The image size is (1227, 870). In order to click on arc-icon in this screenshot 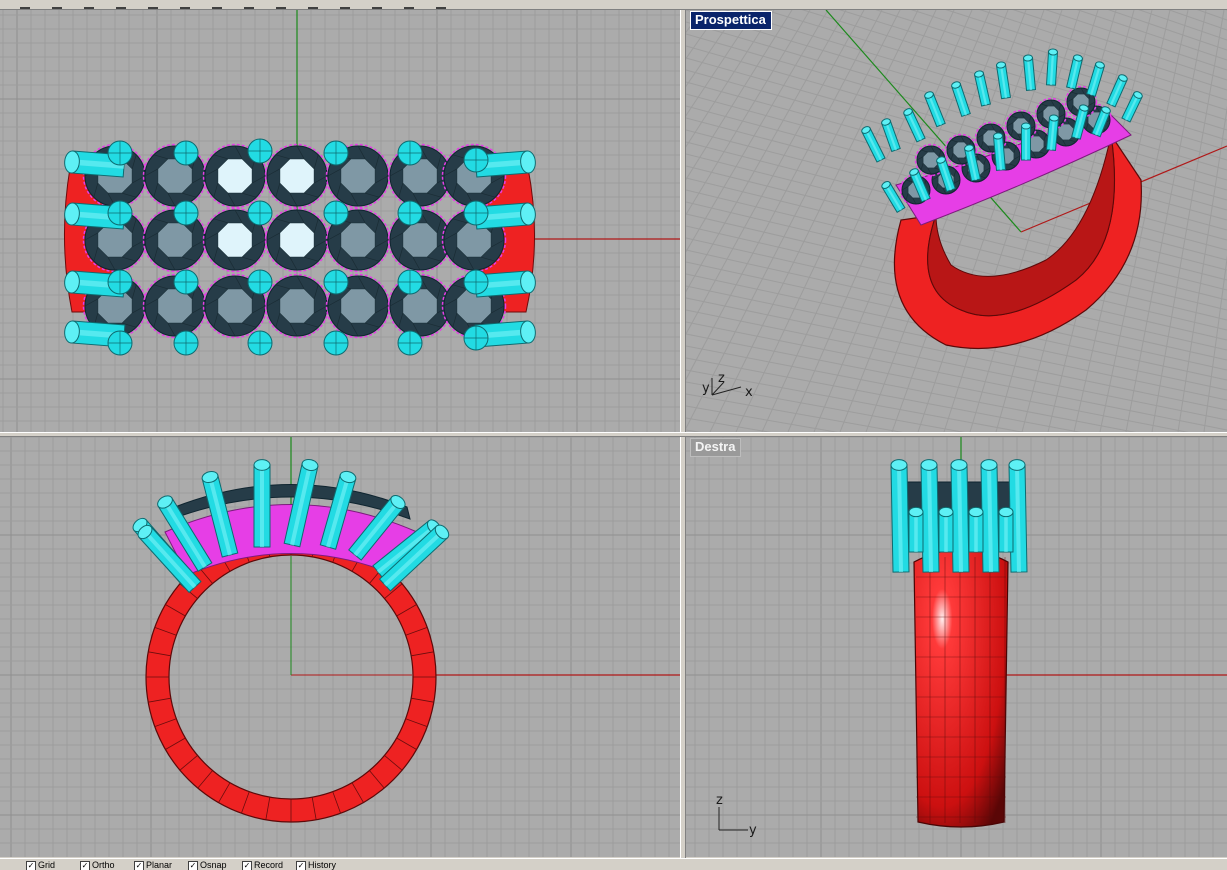, I will do `click(185, 4)`.